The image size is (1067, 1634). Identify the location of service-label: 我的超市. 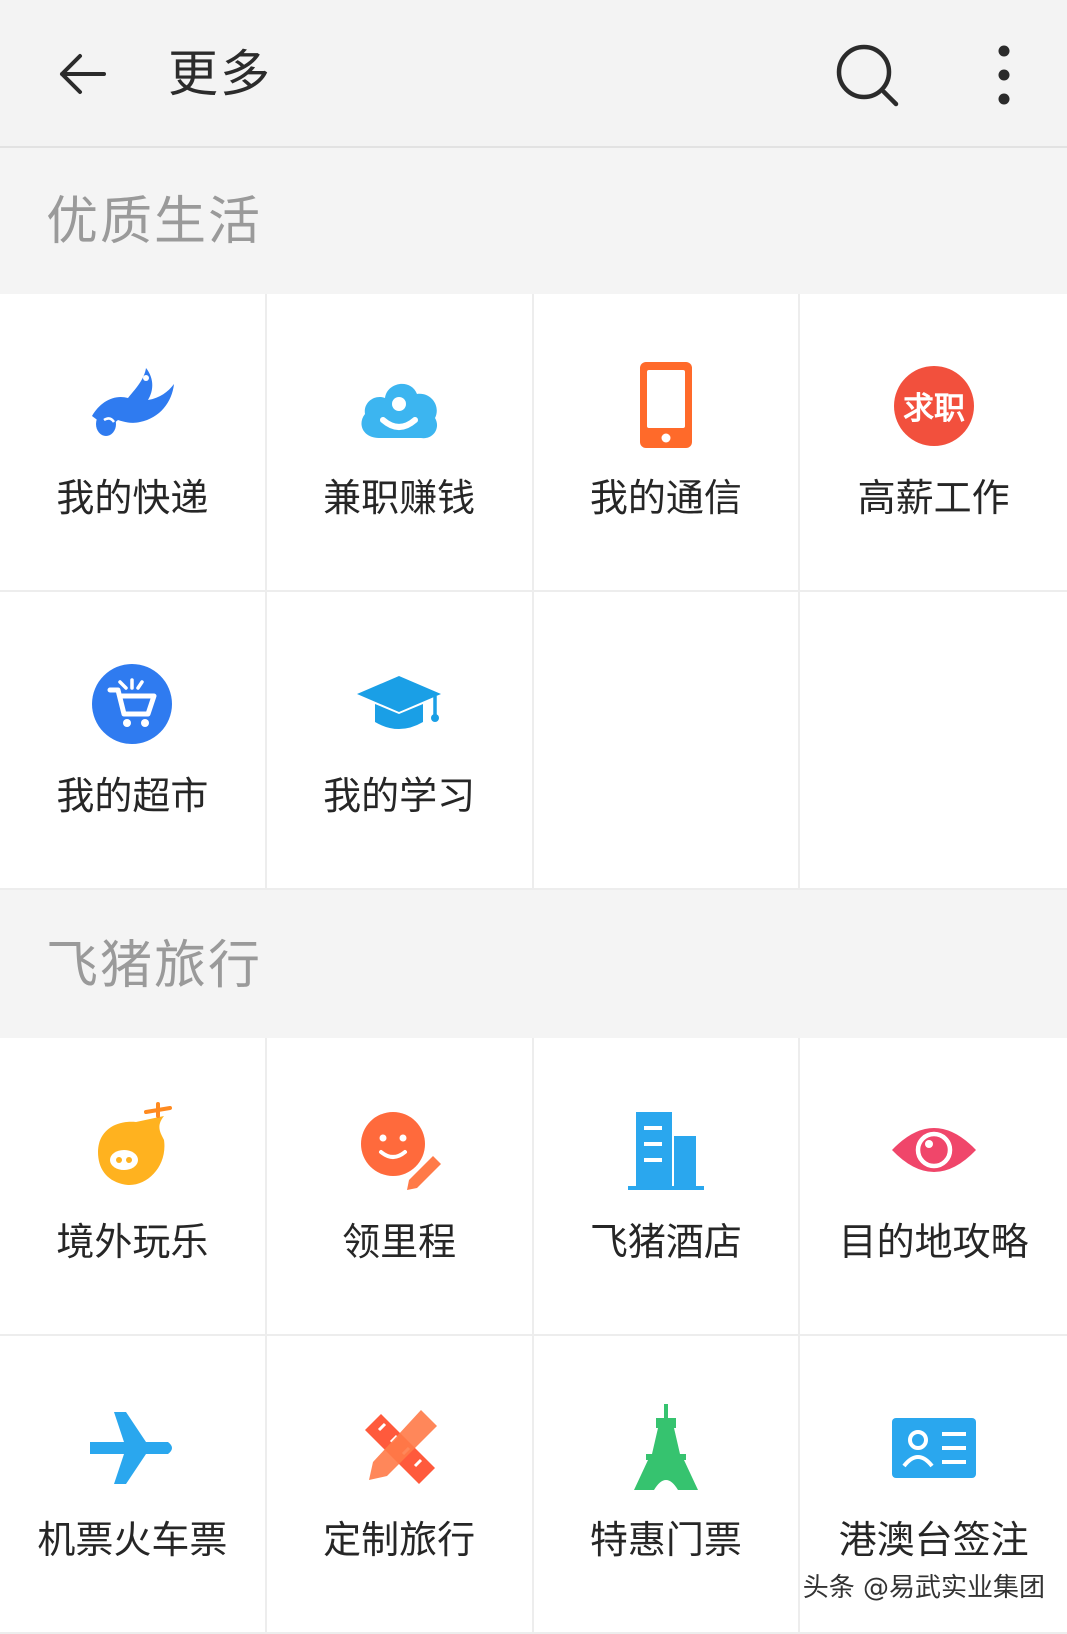
(132, 796).